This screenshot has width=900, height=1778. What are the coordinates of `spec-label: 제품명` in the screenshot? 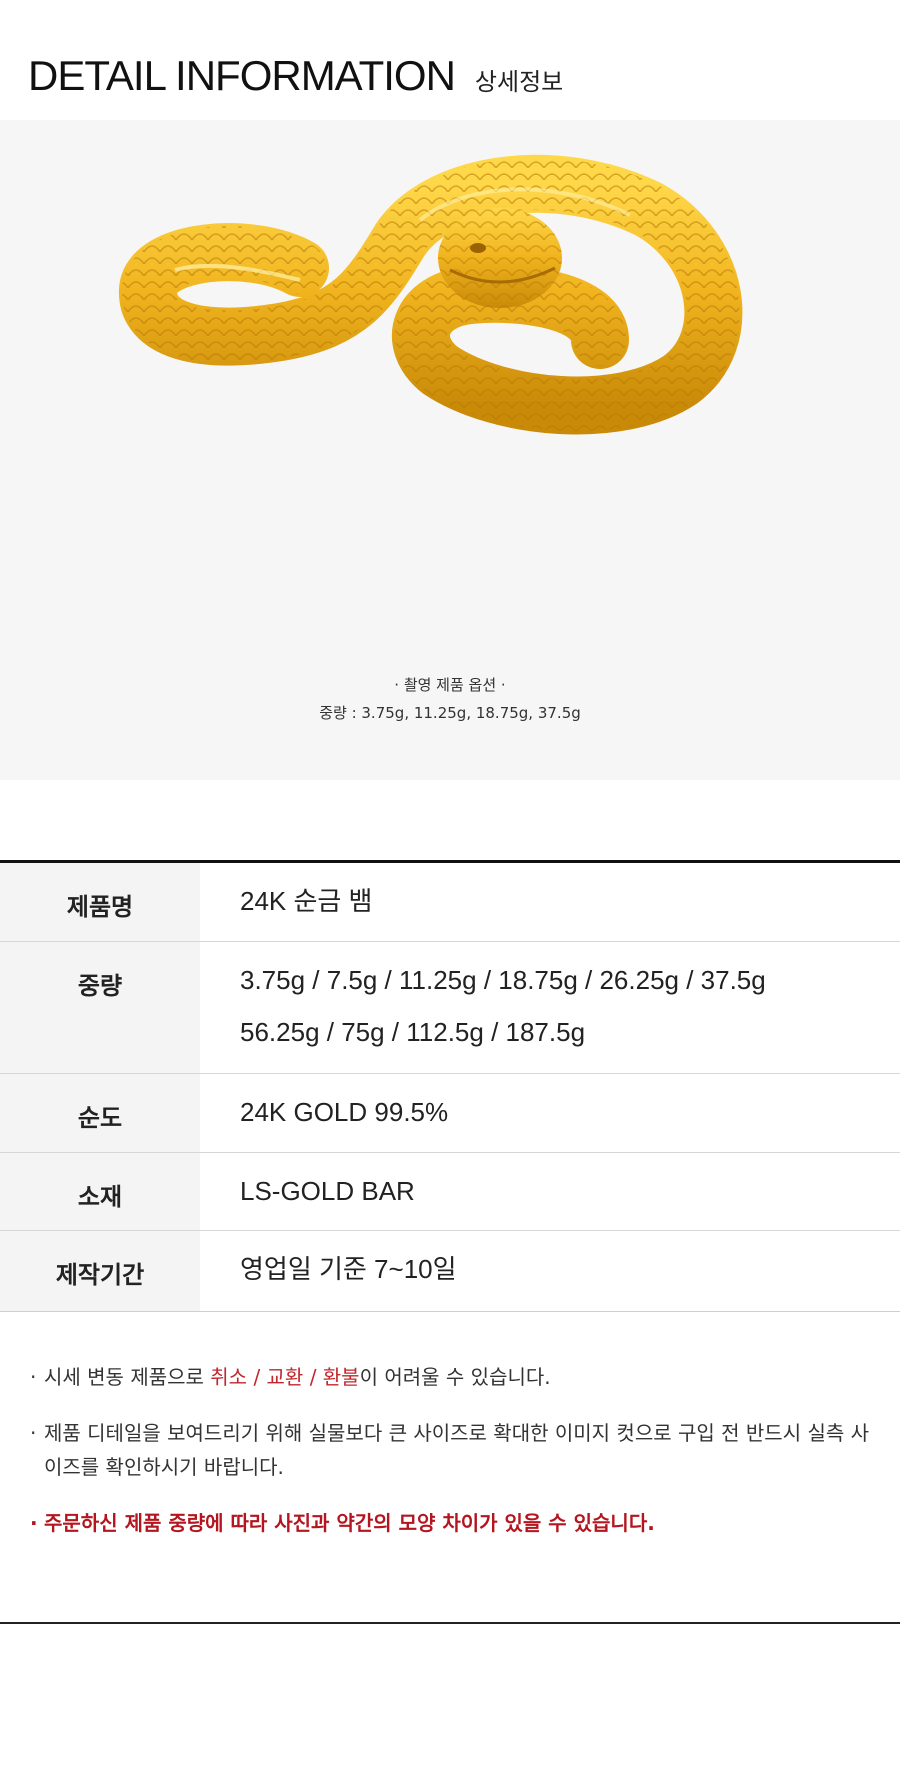 It's located at (100, 902).